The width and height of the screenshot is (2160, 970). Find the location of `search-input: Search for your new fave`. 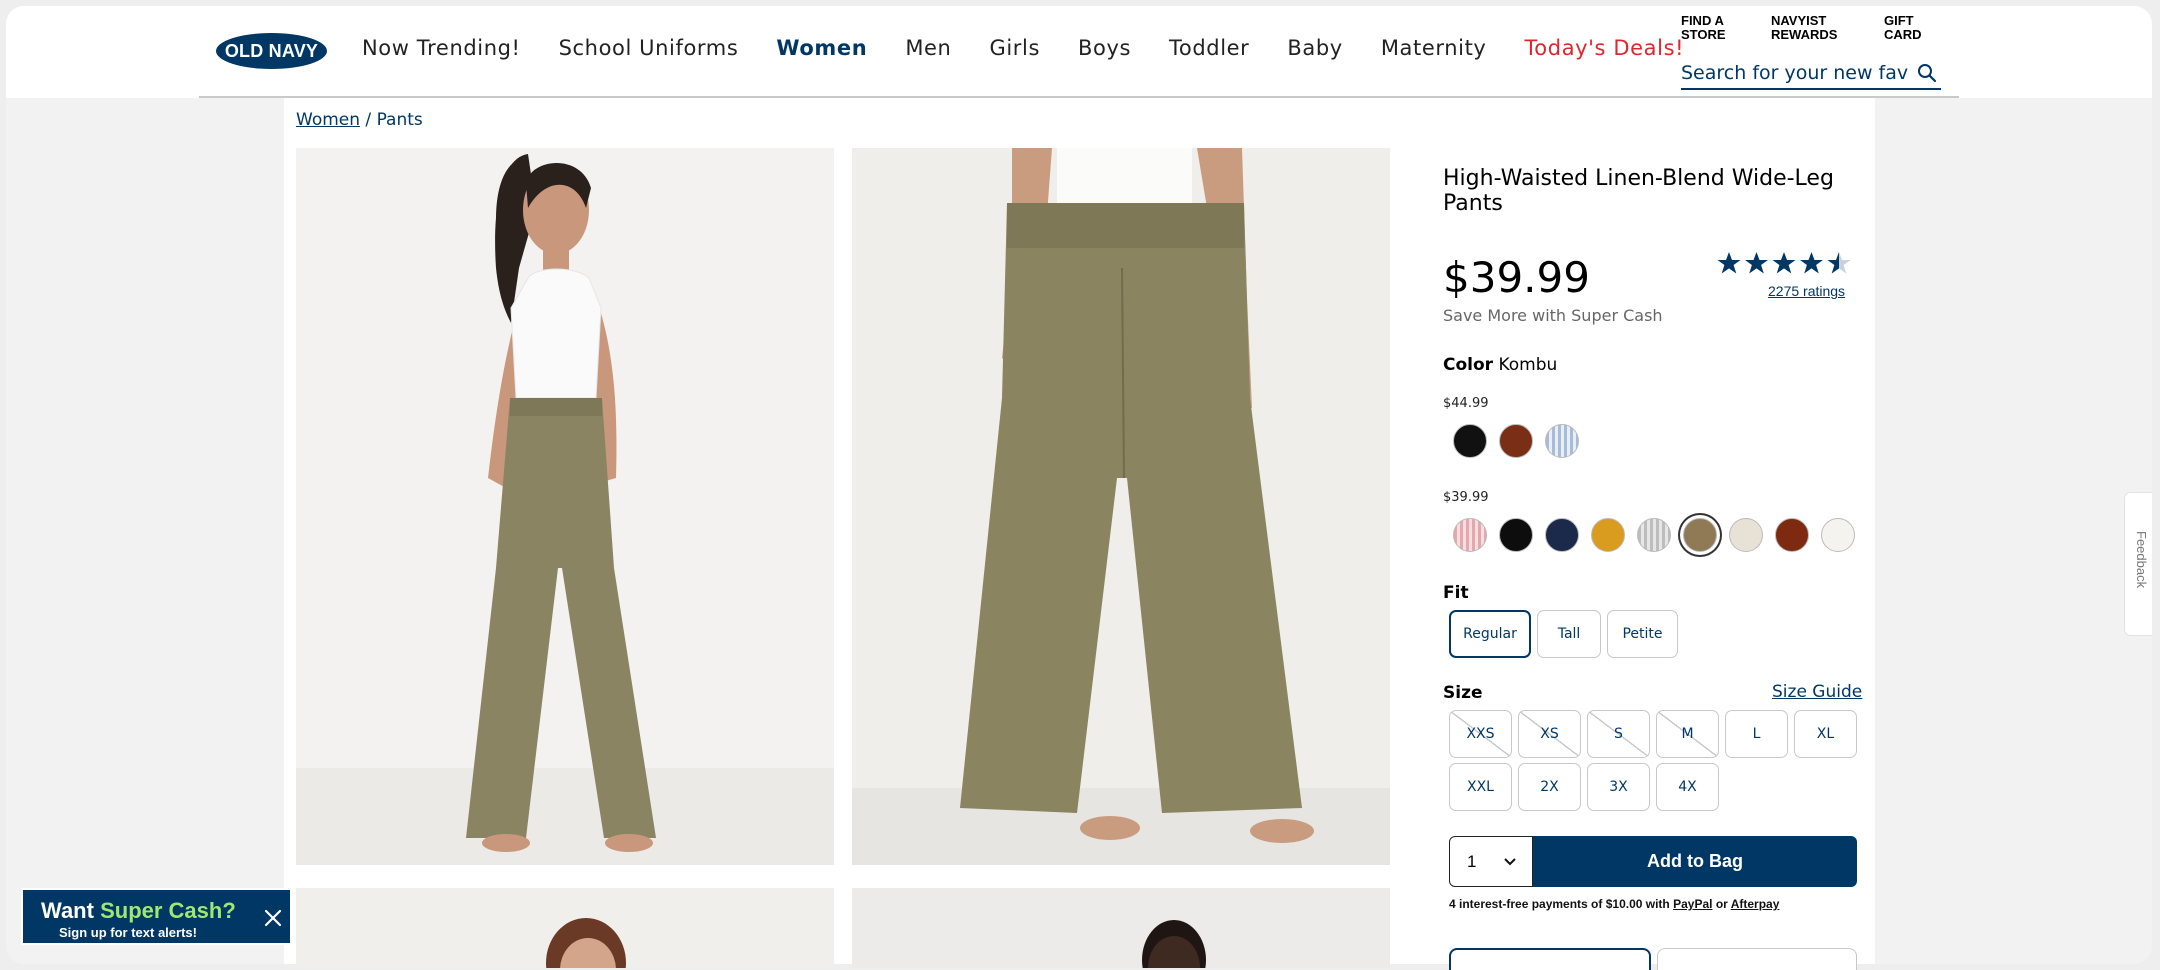

search-input: Search for your new fave is located at coordinates (1811, 74).